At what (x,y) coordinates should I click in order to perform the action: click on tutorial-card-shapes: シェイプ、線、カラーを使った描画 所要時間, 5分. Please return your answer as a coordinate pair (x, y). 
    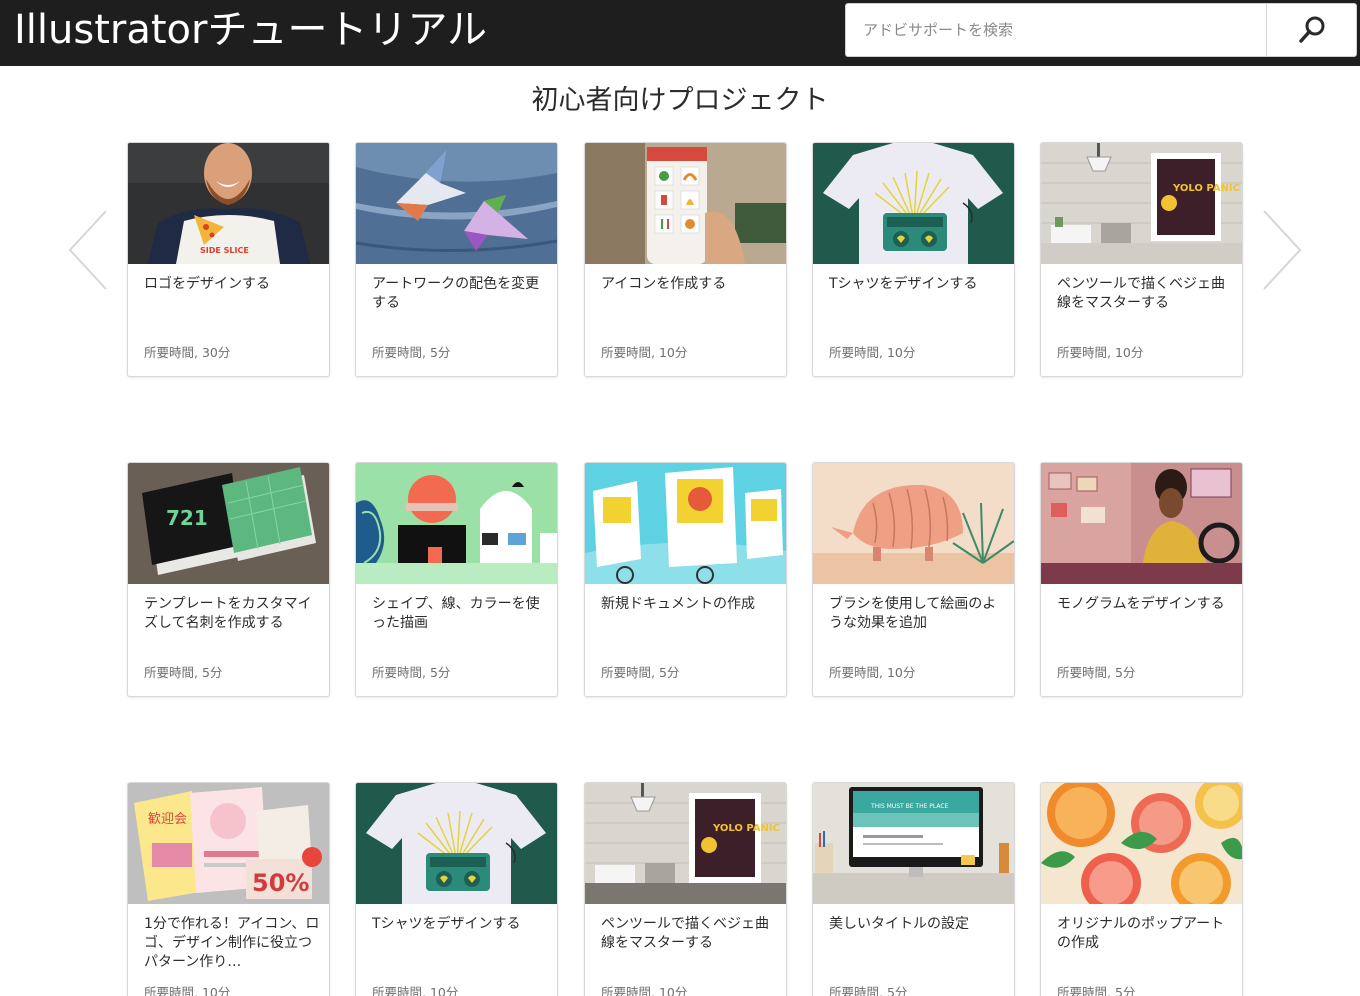
    Looking at the image, I should click on (456, 579).